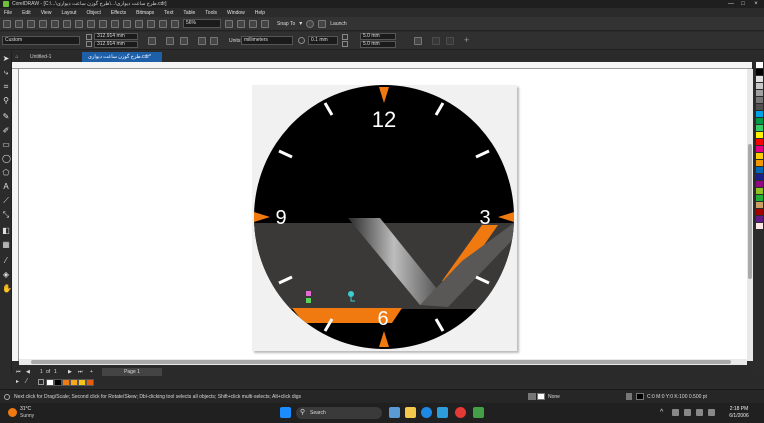 This screenshot has width=764, height=423. I want to click on file-explorer-icon, so click(394, 412).